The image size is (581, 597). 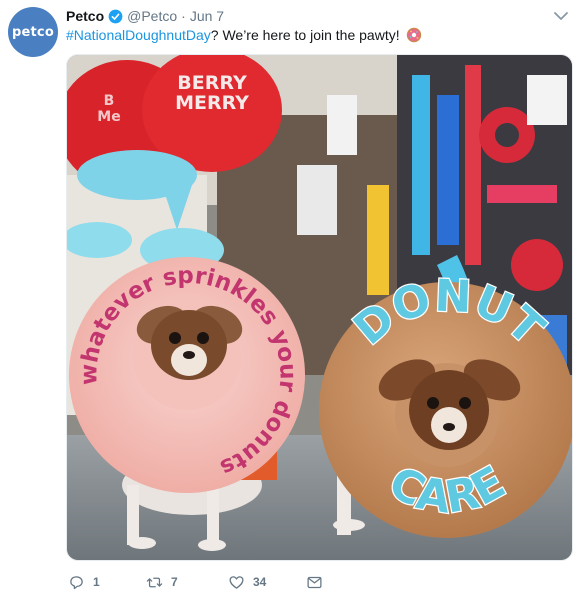 I want to click on retweet-button: 7, so click(x=162, y=582).